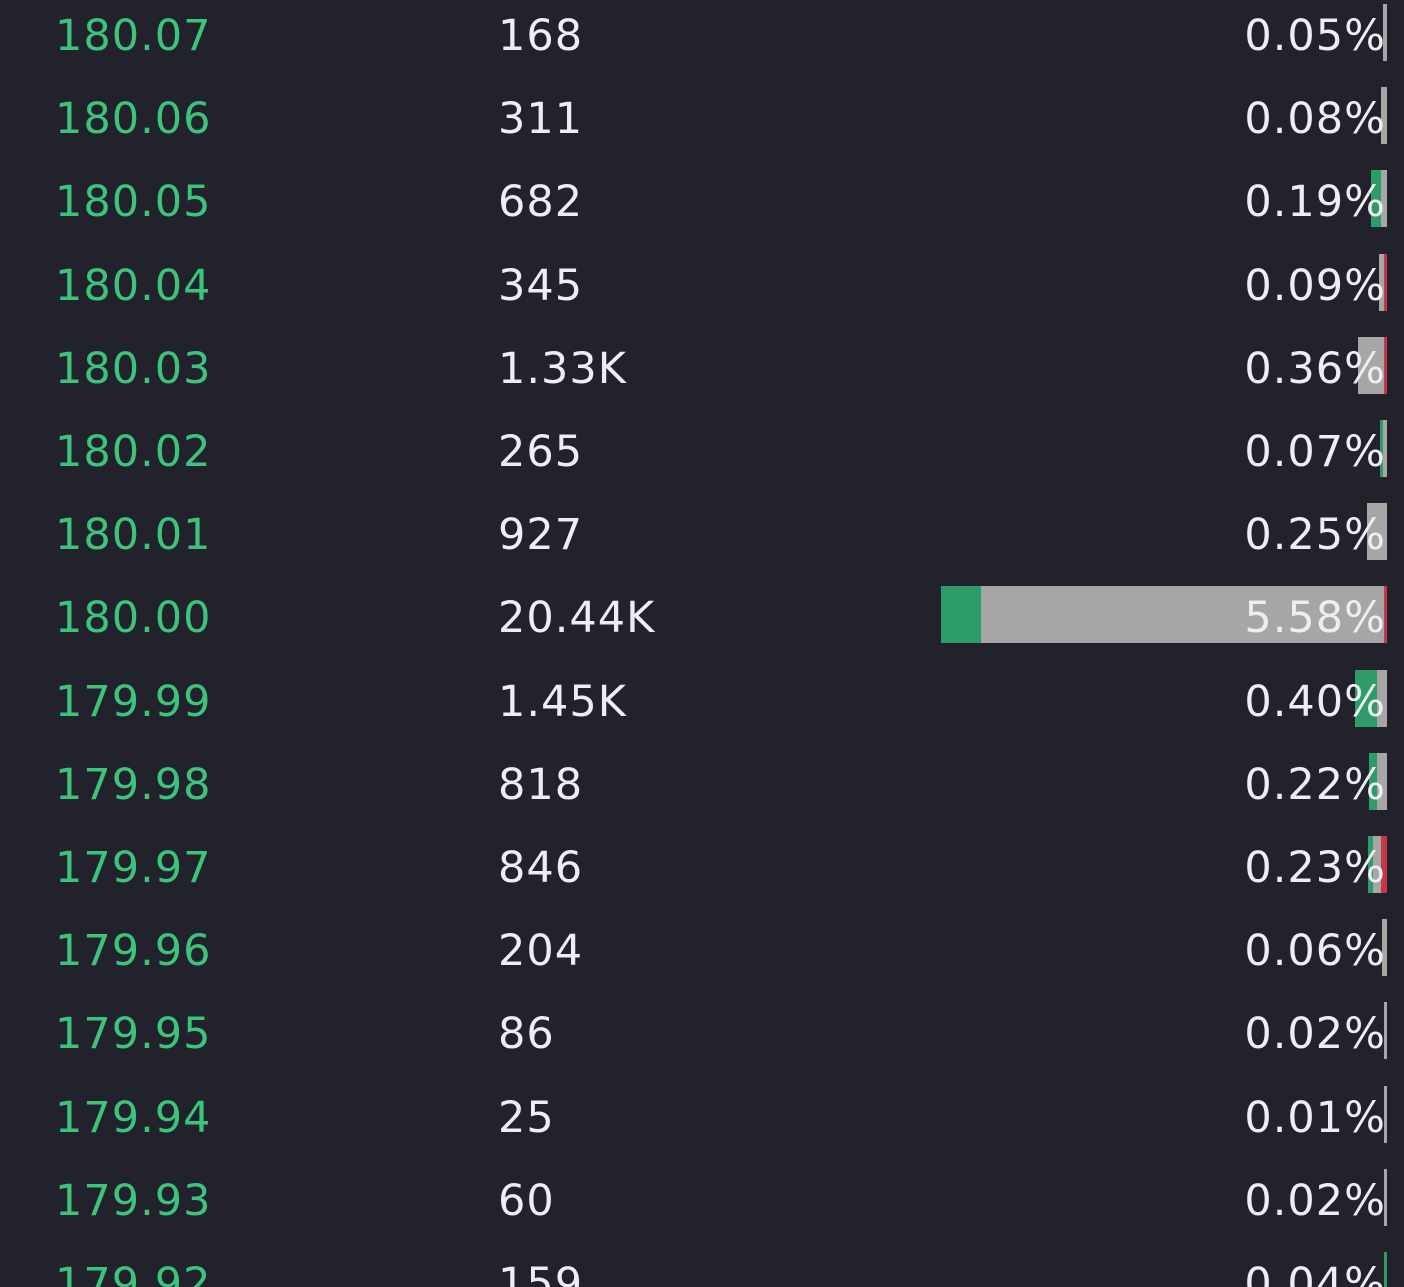 The height and width of the screenshot is (1287, 1404). What do you see at coordinates (702, 790) in the screenshot?
I see `order-book-row: 179.98 818 0.22%` at bounding box center [702, 790].